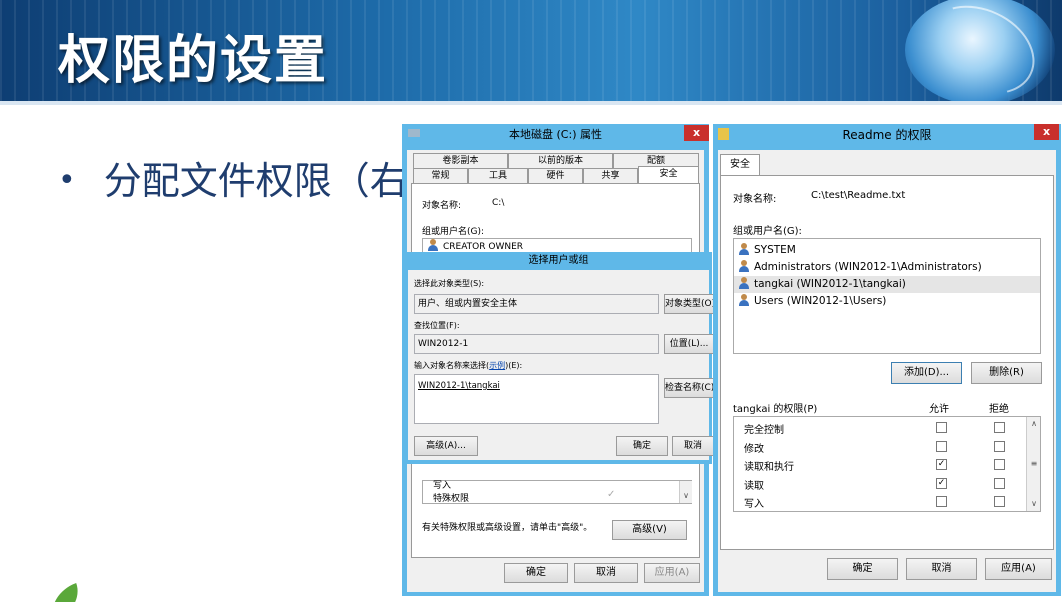 The image size is (1062, 602). I want to click on user-name: Users (WIN2012-1\Users), so click(820, 301).